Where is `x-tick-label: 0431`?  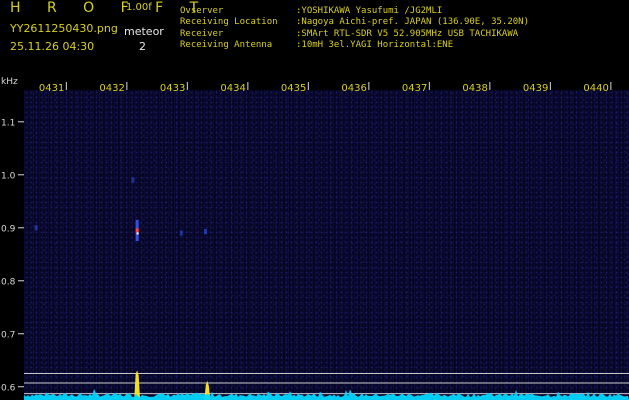 x-tick-label: 0431 is located at coordinates (51, 88).